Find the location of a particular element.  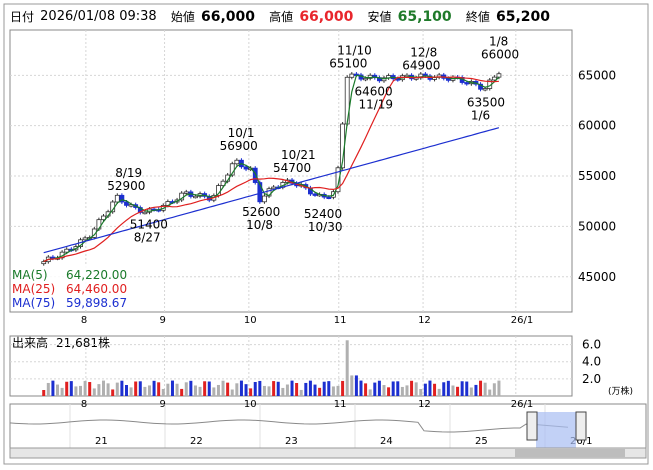

navigator-tick-label: 21 is located at coordinates (101, 441).